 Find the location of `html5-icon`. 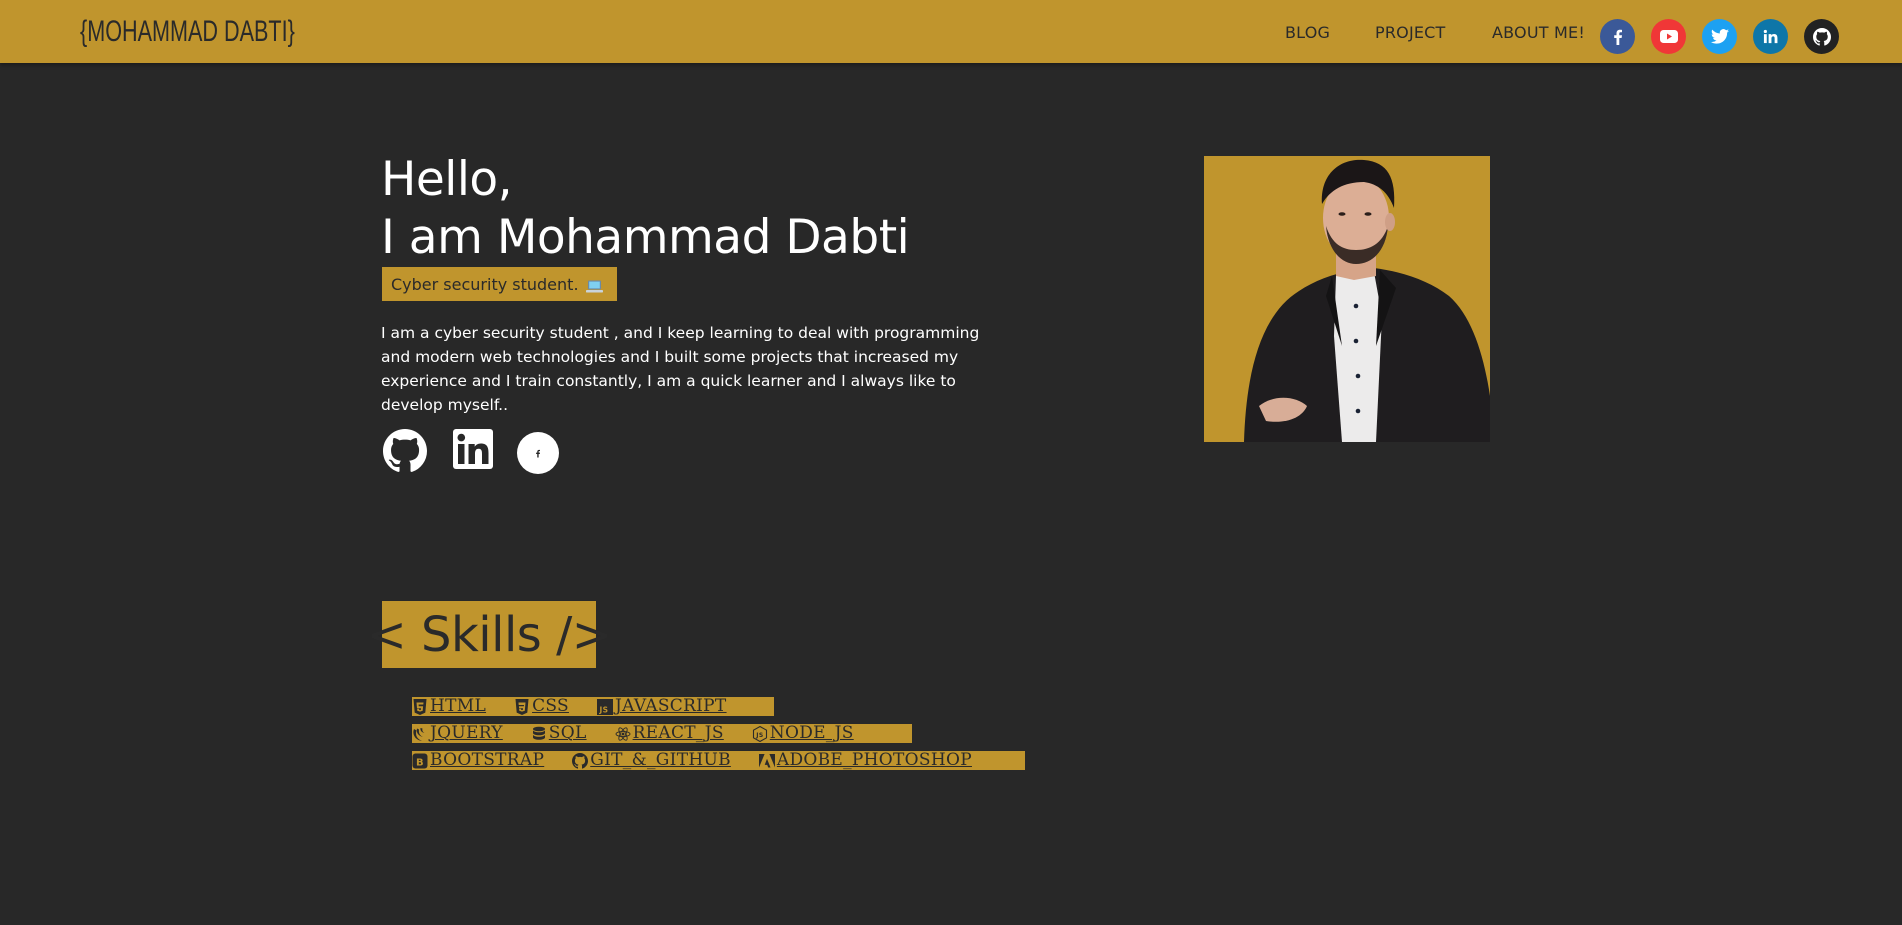

html5-icon is located at coordinates (420, 706).